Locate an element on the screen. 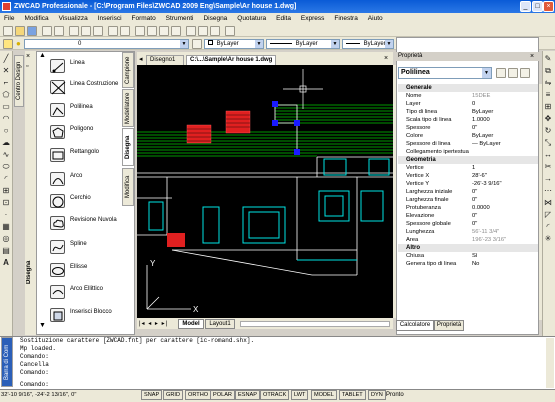  menu-express: Express is located at coordinates (312, 18).